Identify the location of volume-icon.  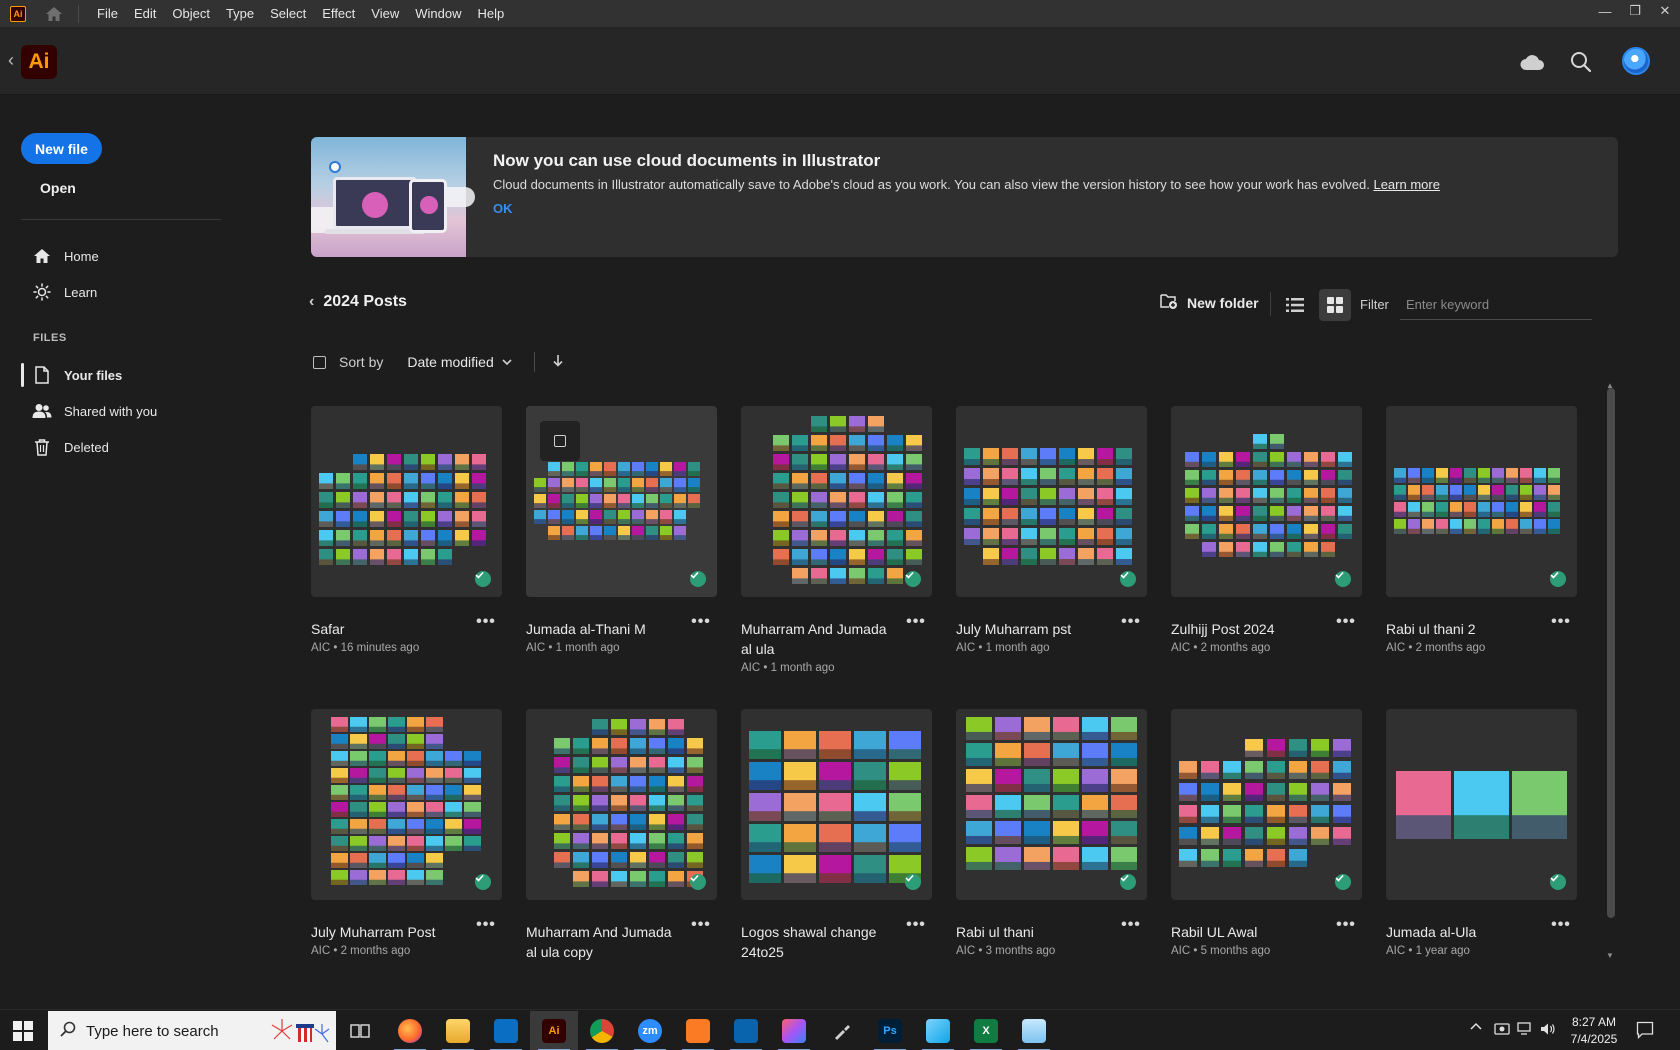
(1548, 1029).